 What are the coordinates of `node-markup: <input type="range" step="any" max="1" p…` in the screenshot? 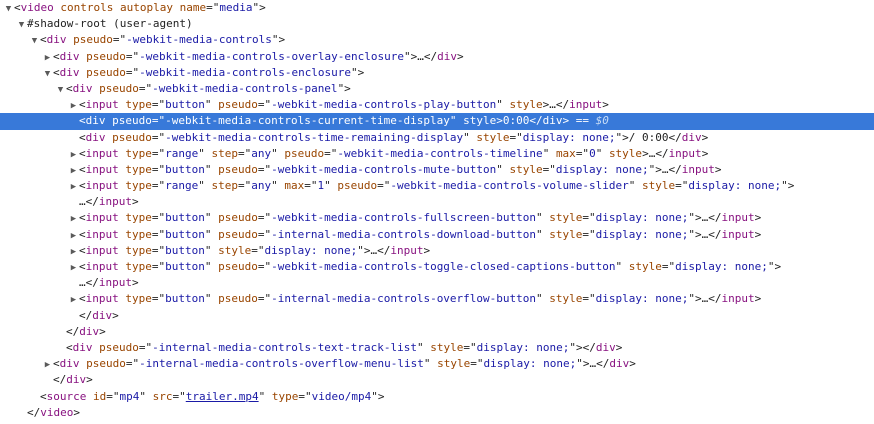 It's located at (437, 186).